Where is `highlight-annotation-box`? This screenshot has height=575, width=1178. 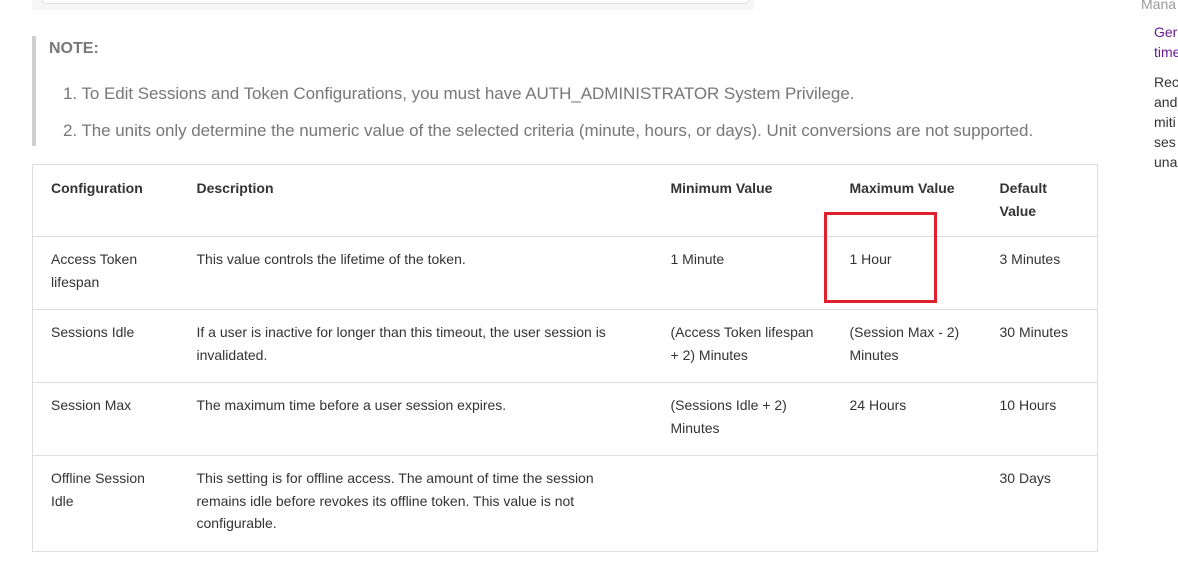
highlight-annotation-box is located at coordinates (880, 257).